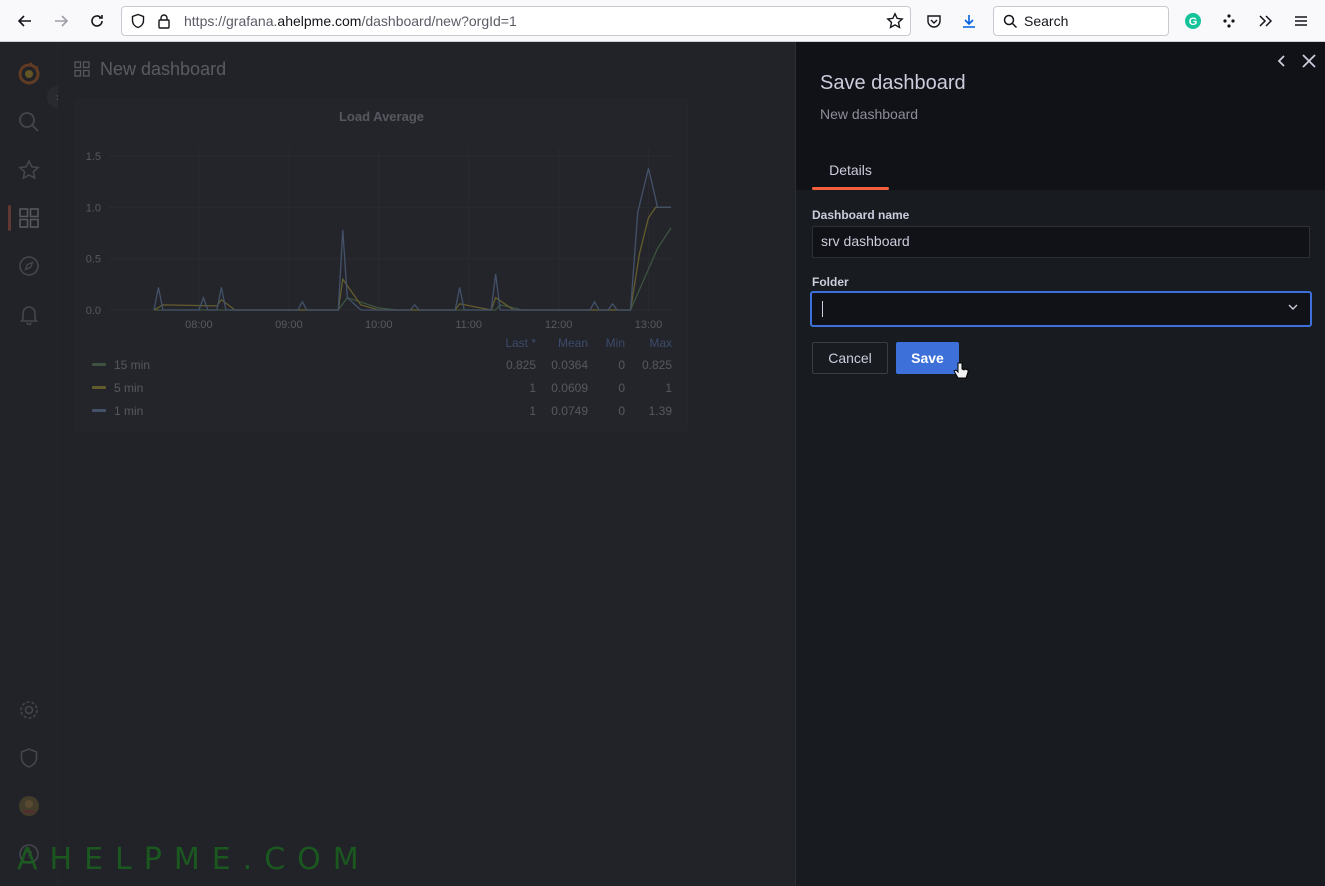  I want to click on dashboard-grid-icon, so click(82, 71).